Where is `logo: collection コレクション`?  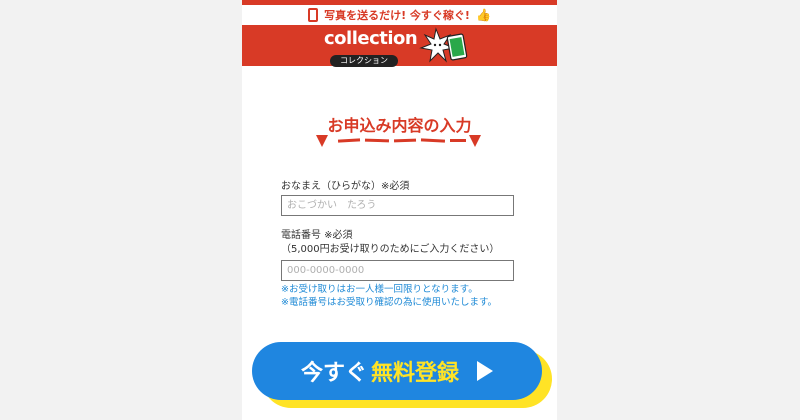
logo: collection コレクション is located at coordinates (371, 47).